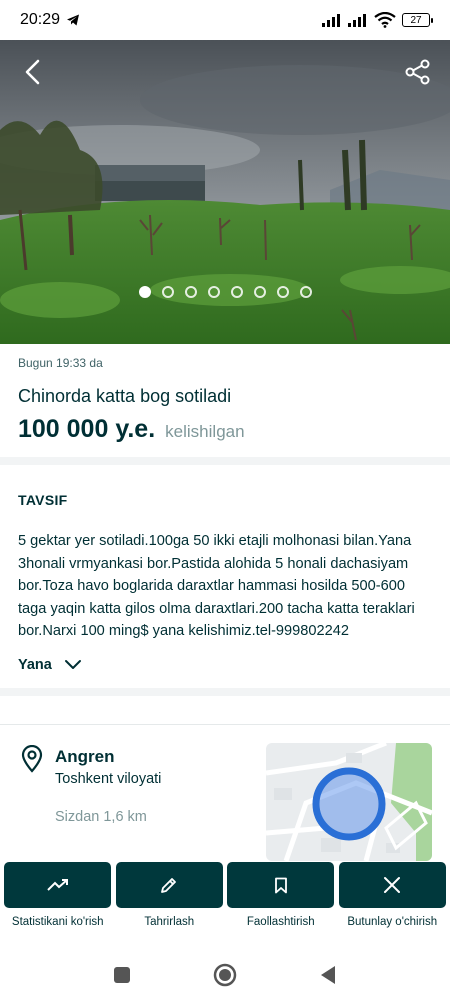 This screenshot has height=1000, width=450. I want to click on home-icon, so click(225, 975).